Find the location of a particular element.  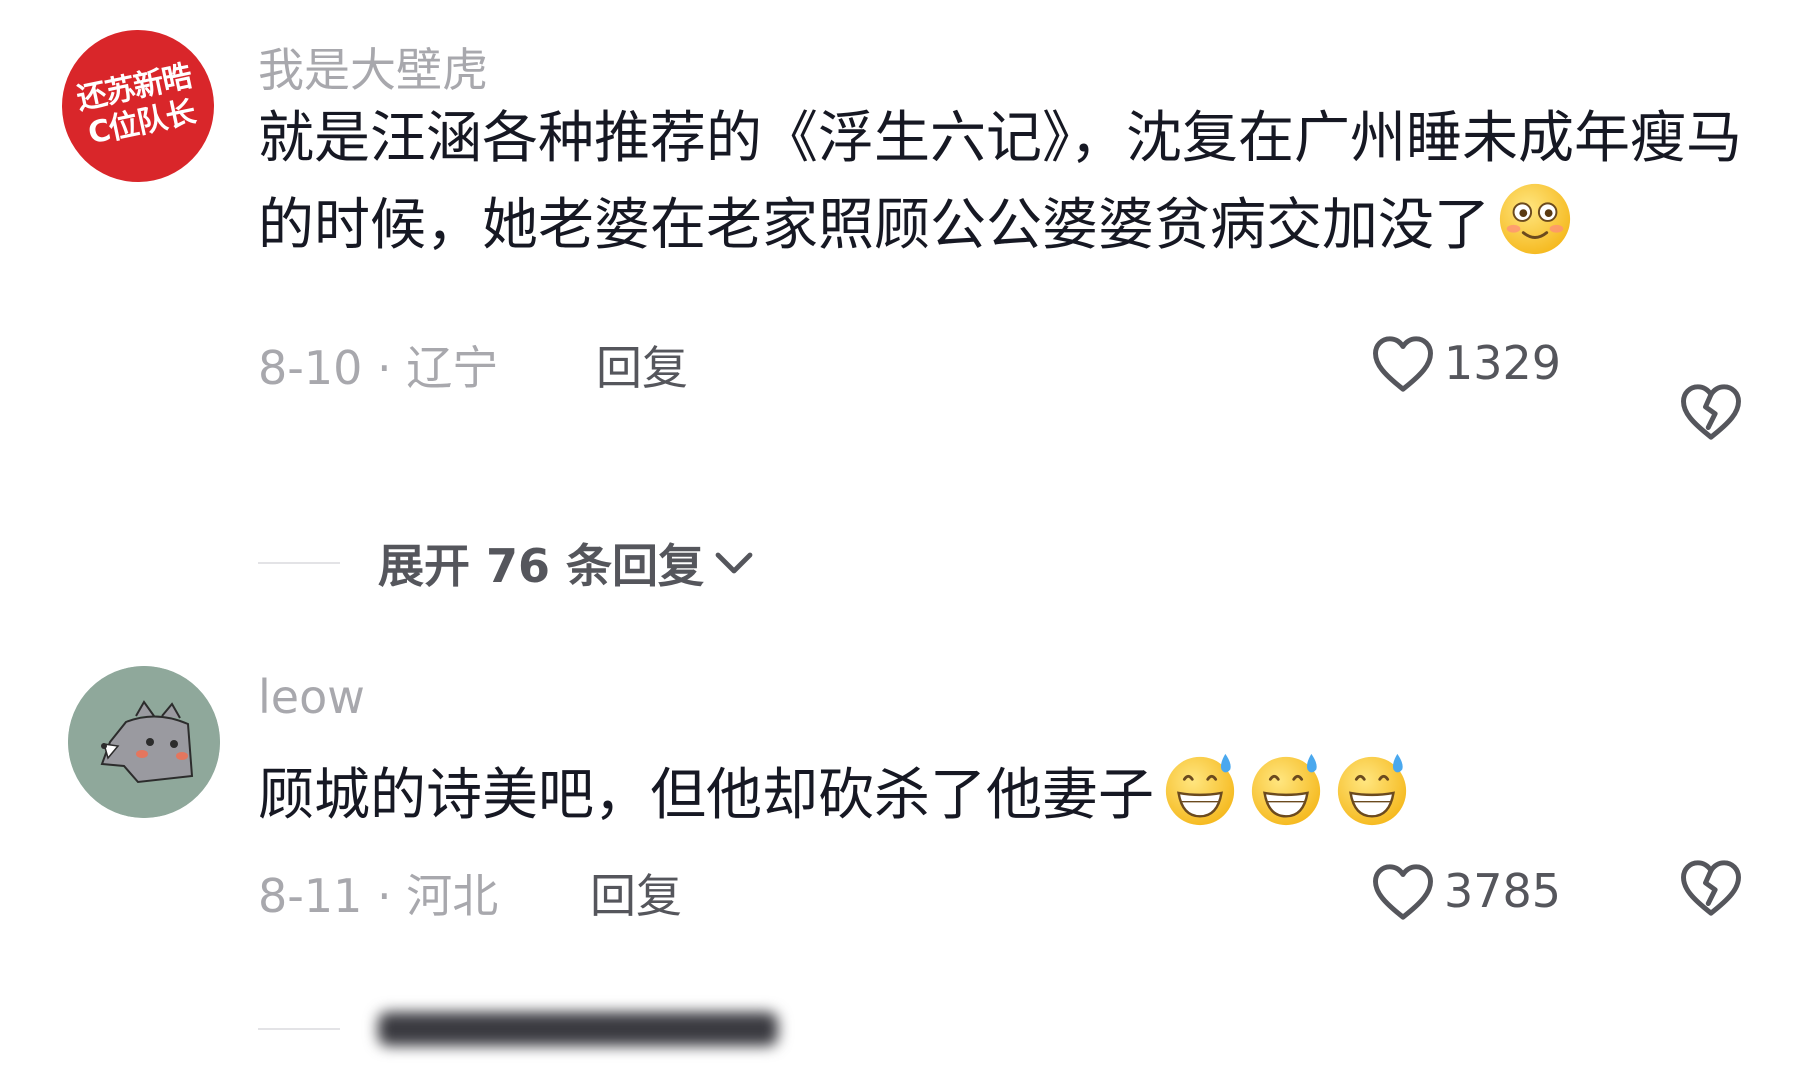

avatar is located at coordinates (144, 742).